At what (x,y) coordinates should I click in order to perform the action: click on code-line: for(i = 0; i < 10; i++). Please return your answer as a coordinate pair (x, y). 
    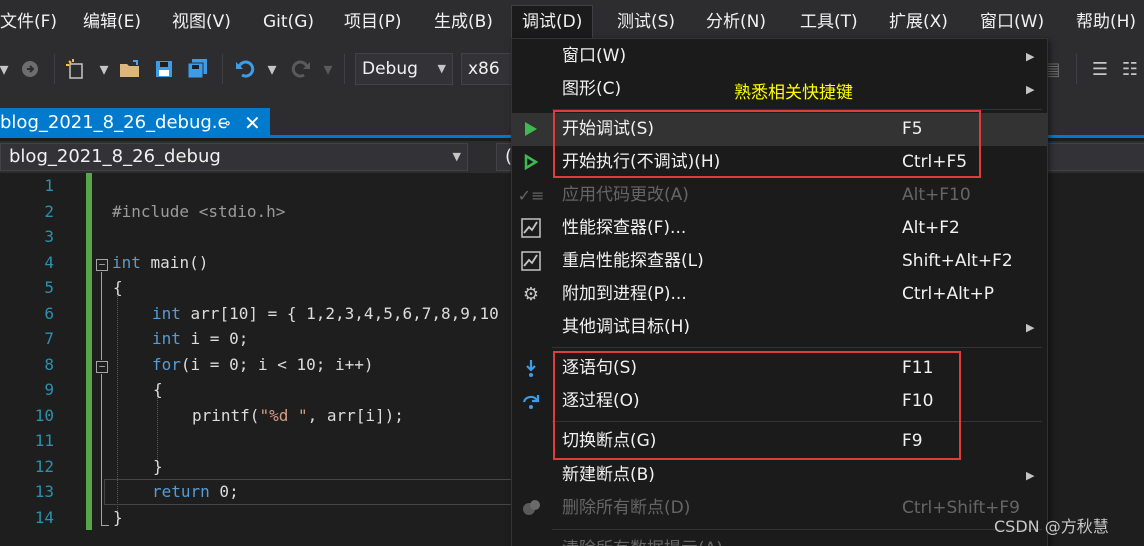
    Looking at the image, I should click on (263, 364).